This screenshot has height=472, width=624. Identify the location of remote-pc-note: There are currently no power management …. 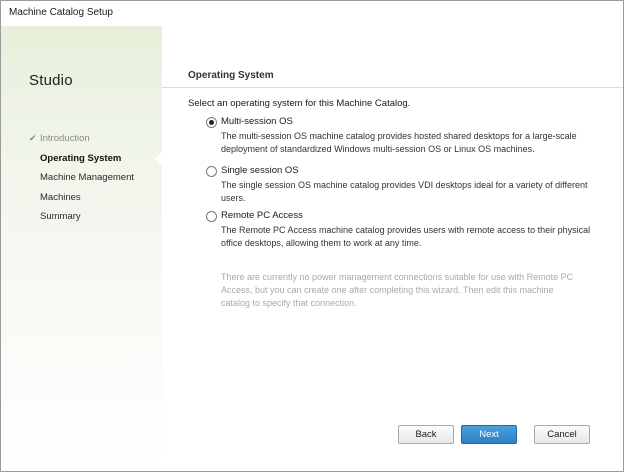
(397, 290).